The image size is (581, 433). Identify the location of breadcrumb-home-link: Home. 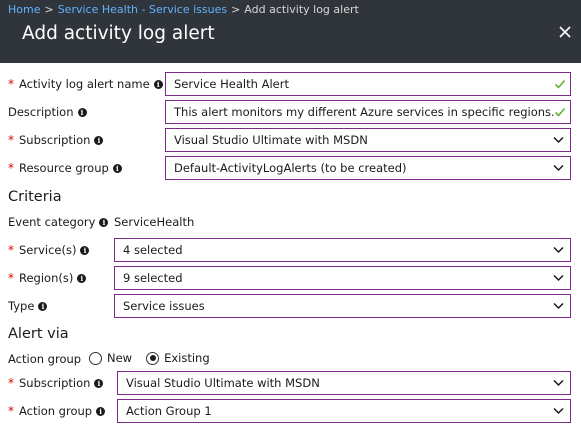
(24, 9).